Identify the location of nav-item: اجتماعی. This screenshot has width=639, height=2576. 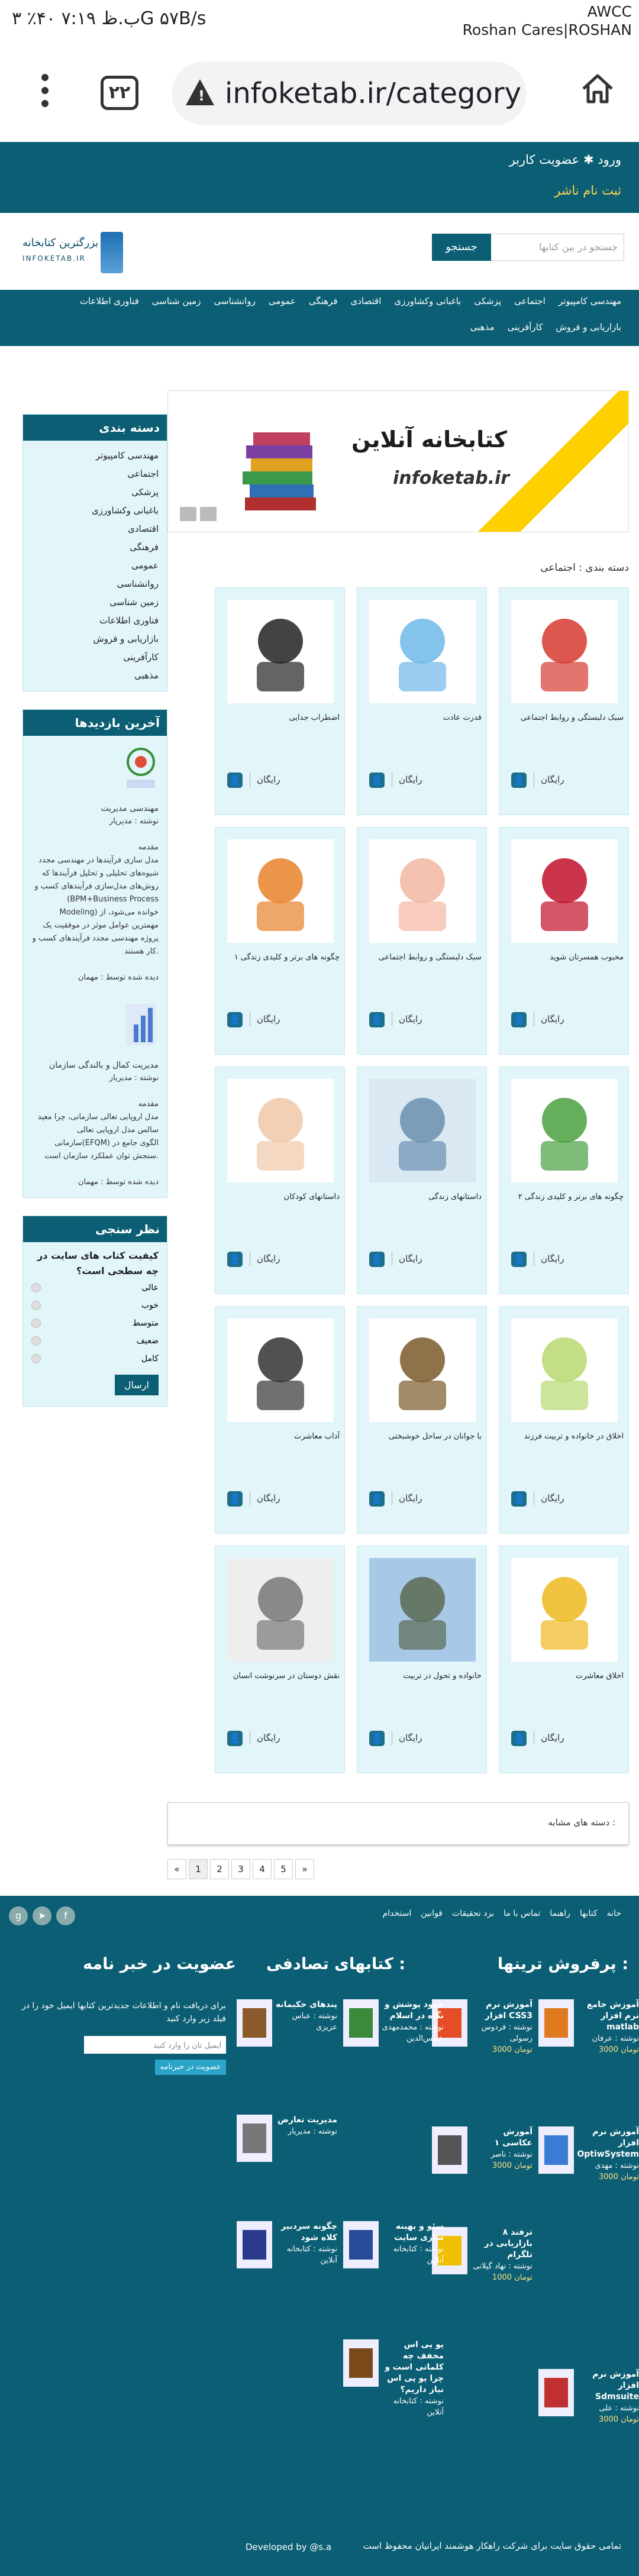
(530, 301).